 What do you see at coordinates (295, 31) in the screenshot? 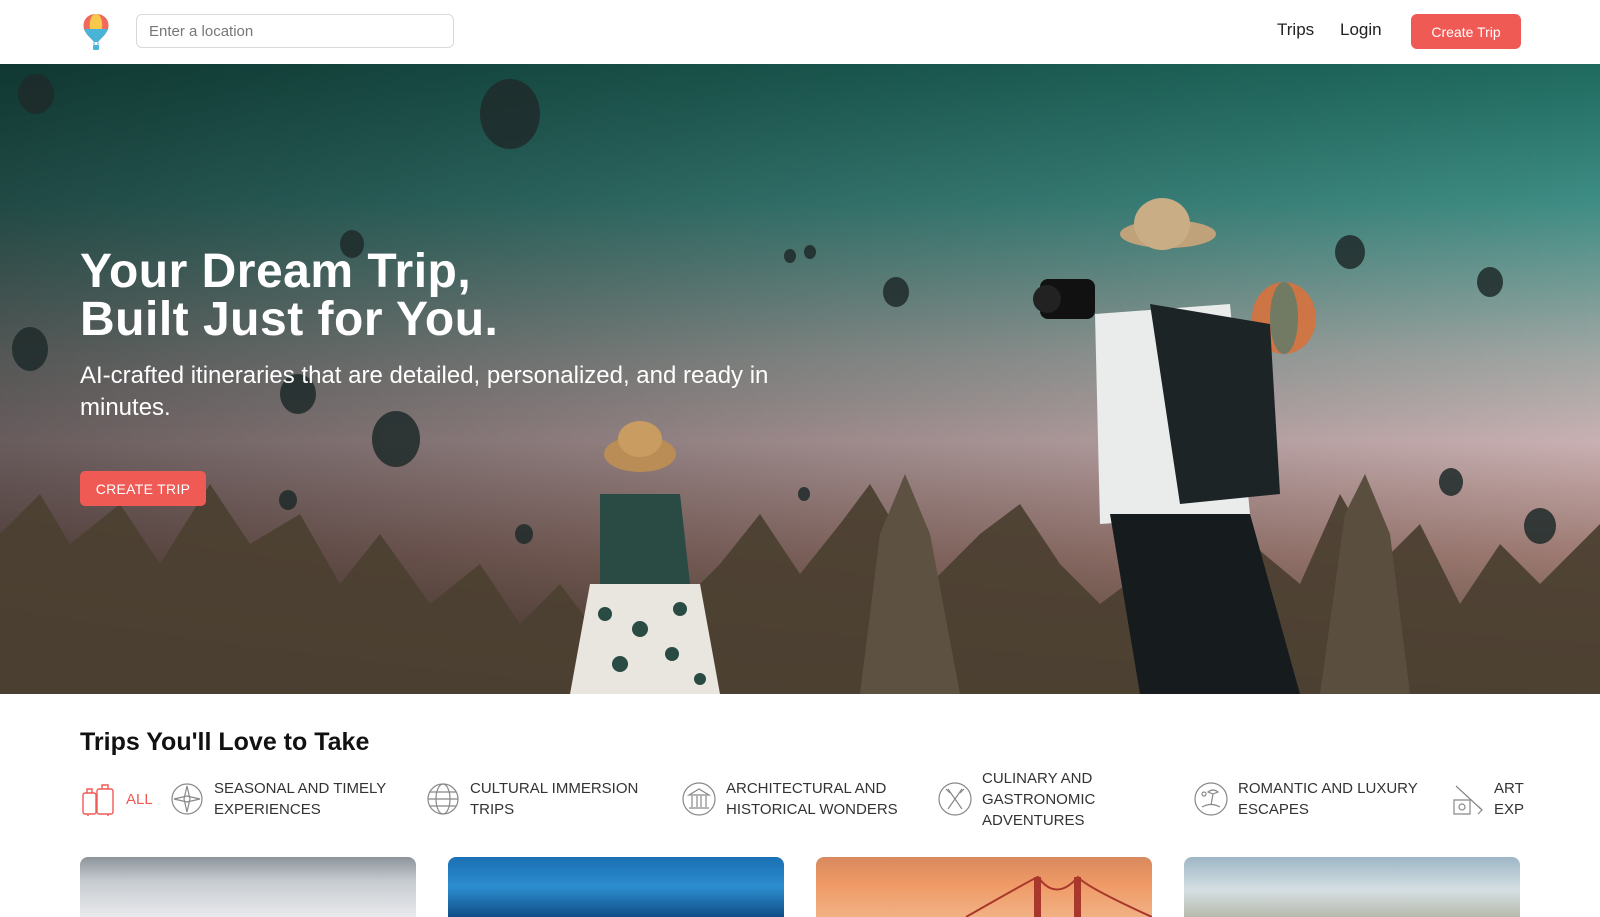
I see `location-search-input` at bounding box center [295, 31].